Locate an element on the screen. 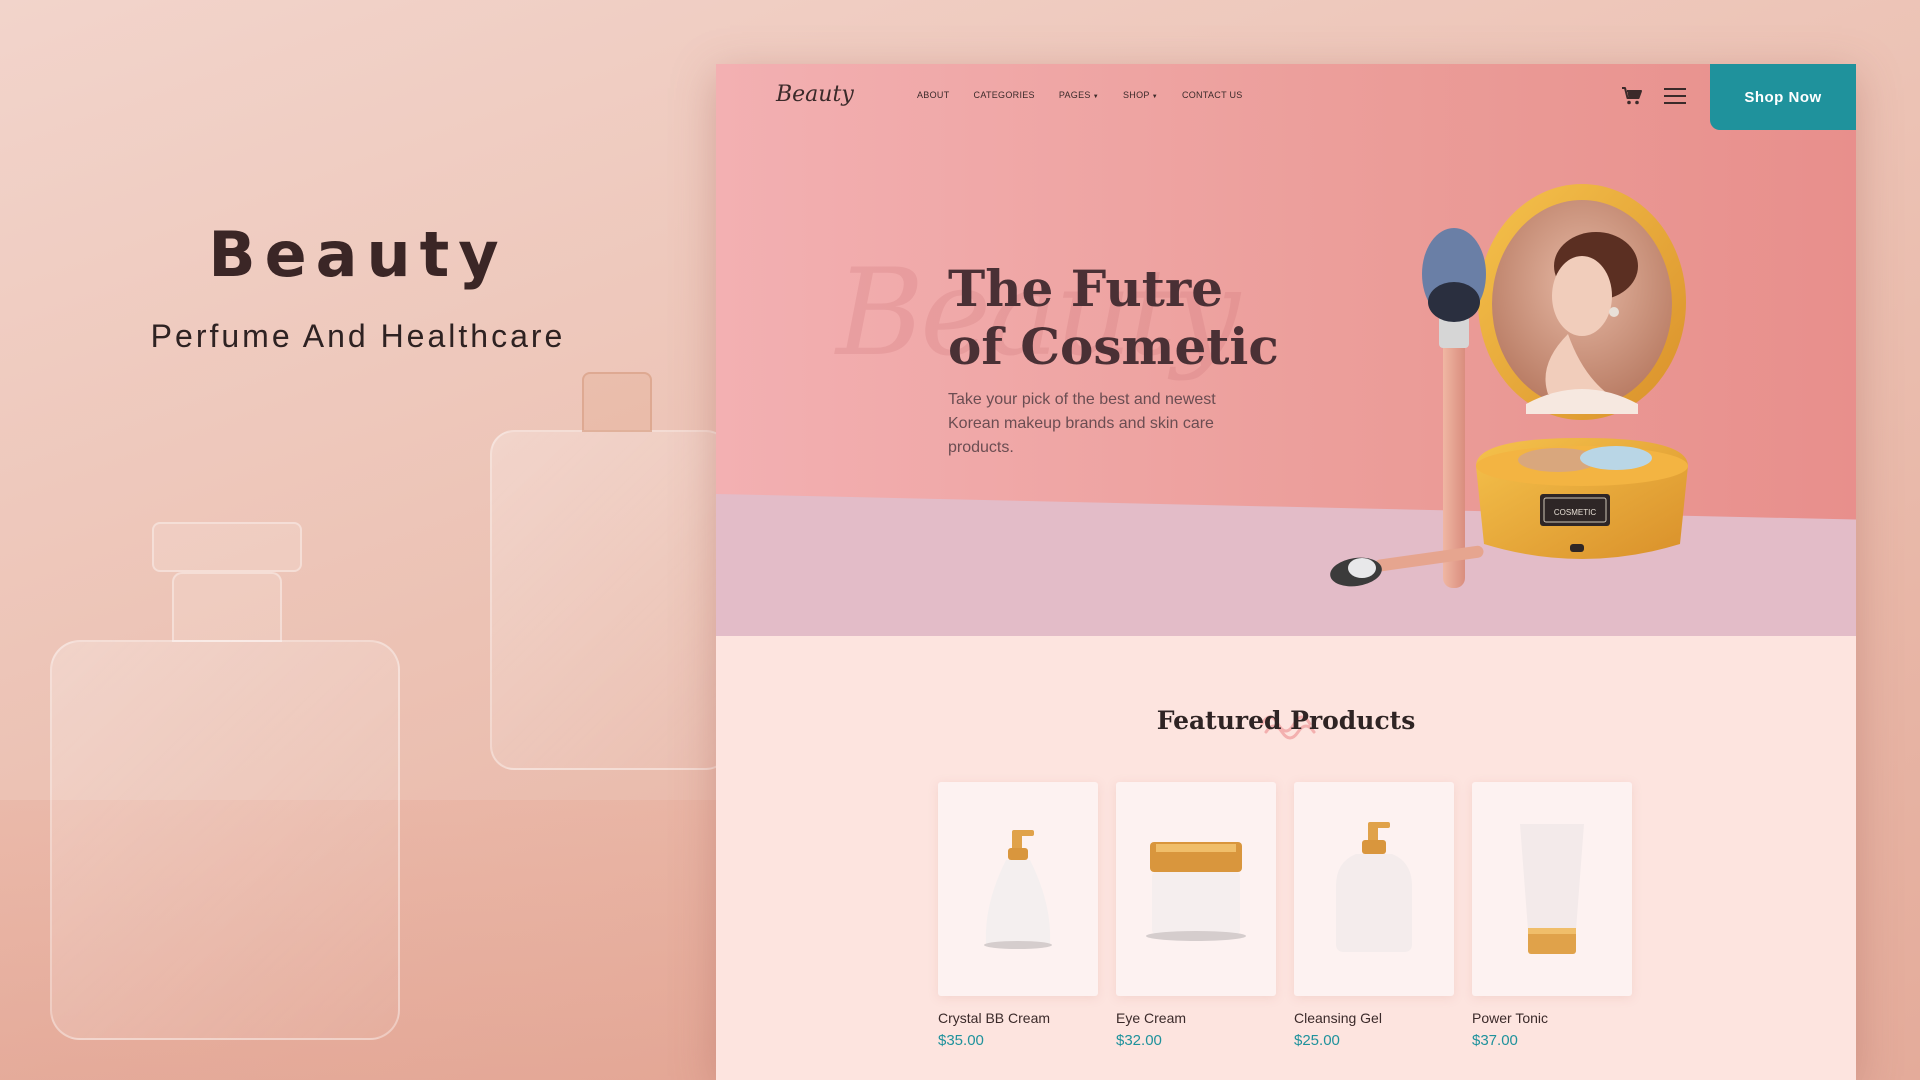 Image resolution: width=1920 pixels, height=1080 pixels. product-card: Power Tonic $37.00 is located at coordinates (1552, 915).